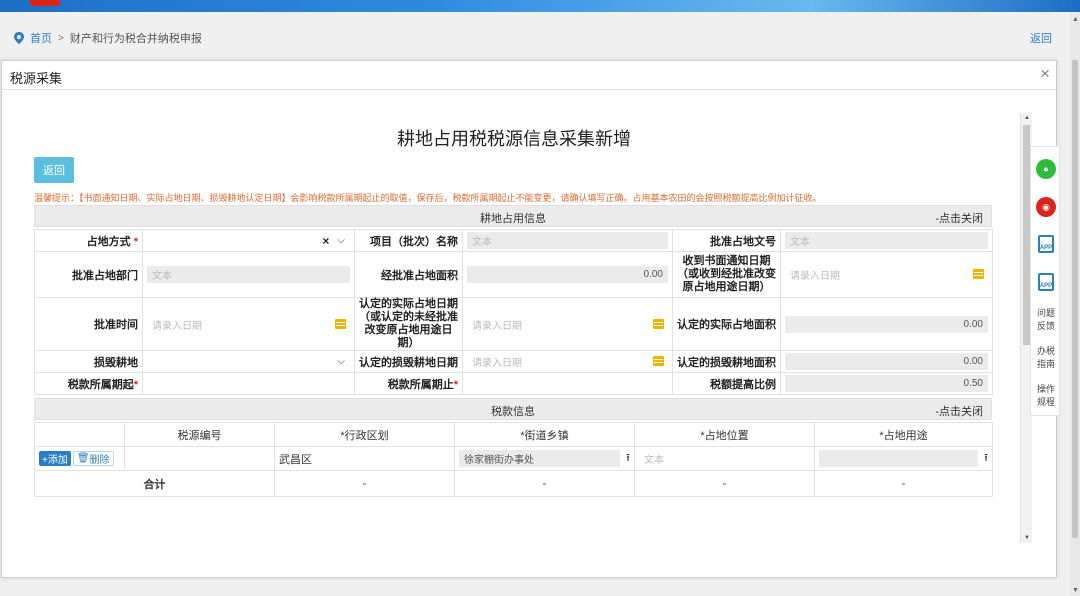 The image size is (1080, 596). I want to click on actual-date-input: 请录入日期, so click(567, 324).